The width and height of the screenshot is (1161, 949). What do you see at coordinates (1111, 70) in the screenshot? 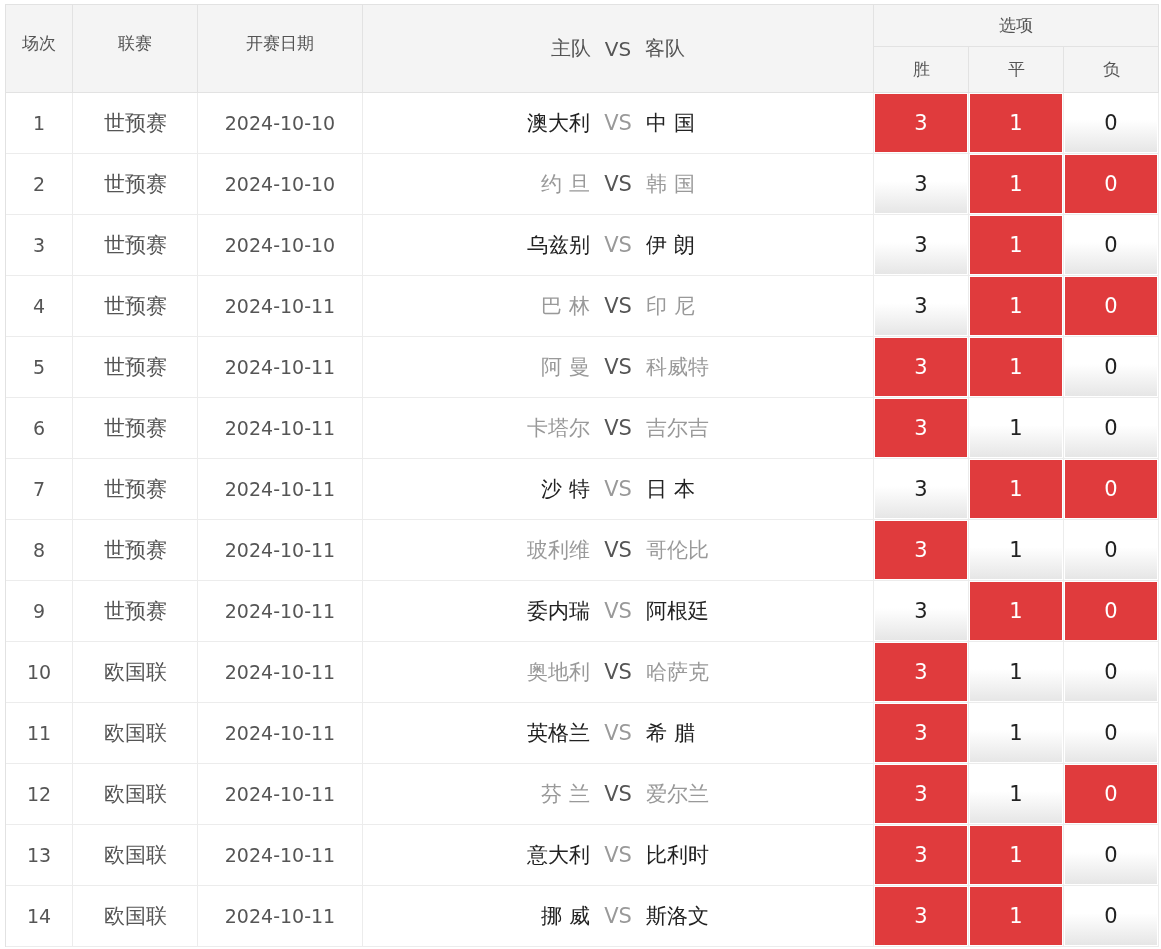
I see `column-header: 负` at bounding box center [1111, 70].